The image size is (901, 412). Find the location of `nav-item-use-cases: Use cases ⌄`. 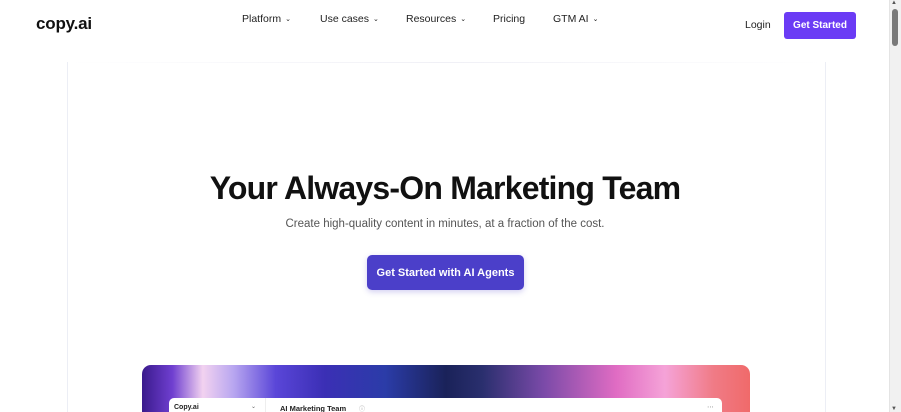

nav-item-use-cases: Use cases ⌄ is located at coordinates (349, 19).